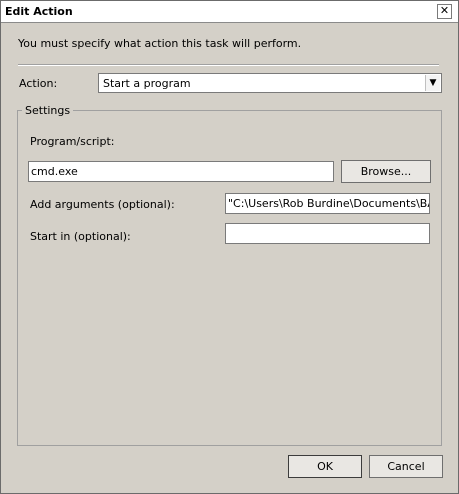  Describe the element at coordinates (327, 233) in the screenshot. I see `start-in-input` at that location.